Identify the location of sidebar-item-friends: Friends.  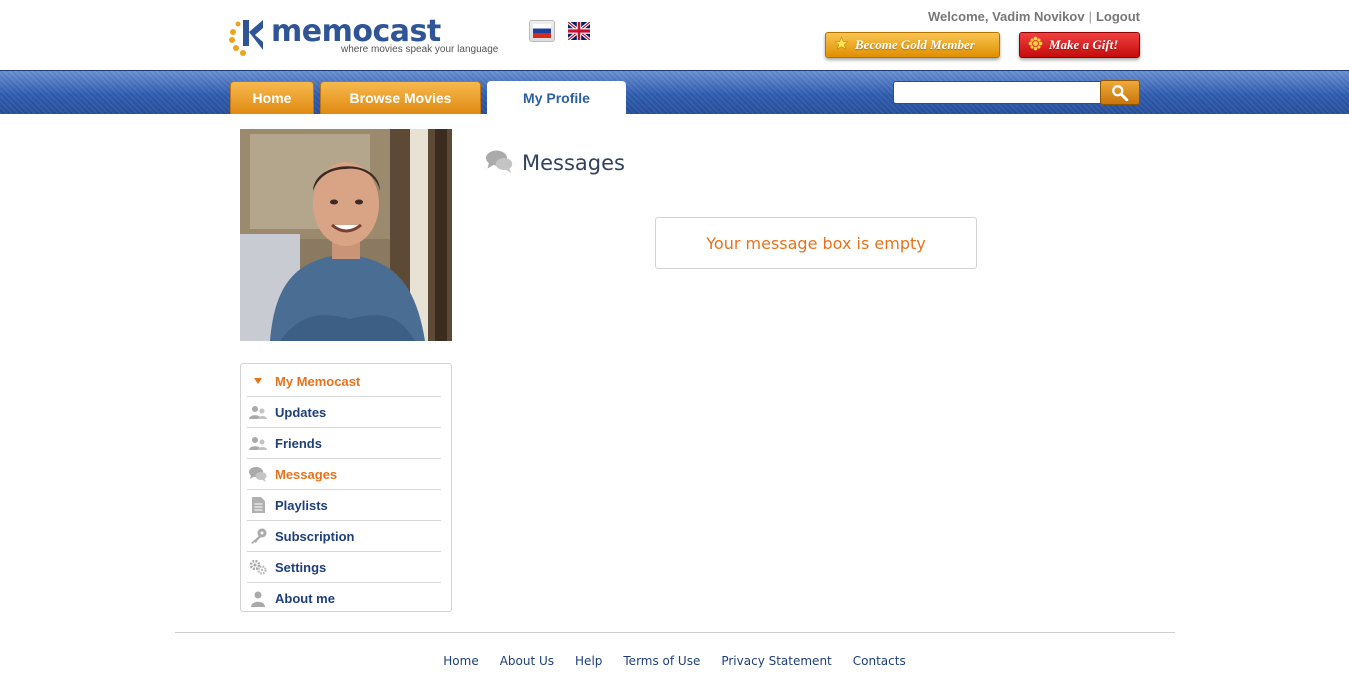
(344, 443).